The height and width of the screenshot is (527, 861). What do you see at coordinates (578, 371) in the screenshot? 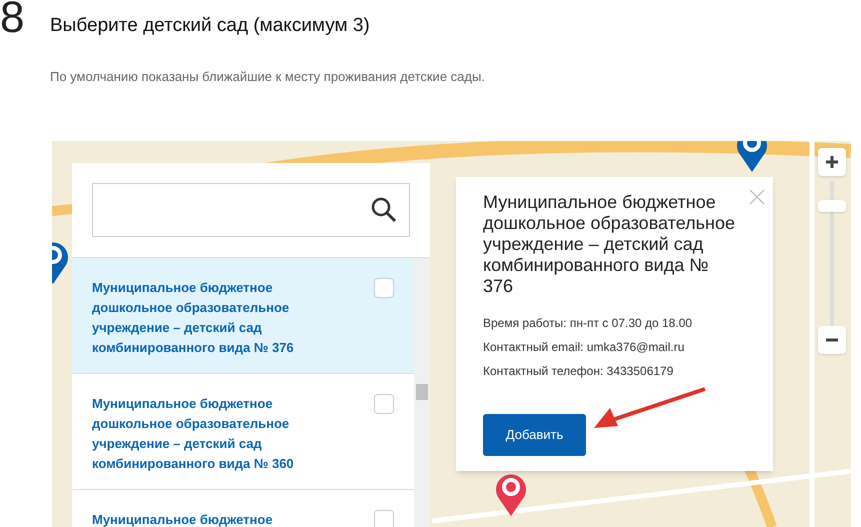
I see `detail-text: Контактный телефон: 3433506179` at bounding box center [578, 371].